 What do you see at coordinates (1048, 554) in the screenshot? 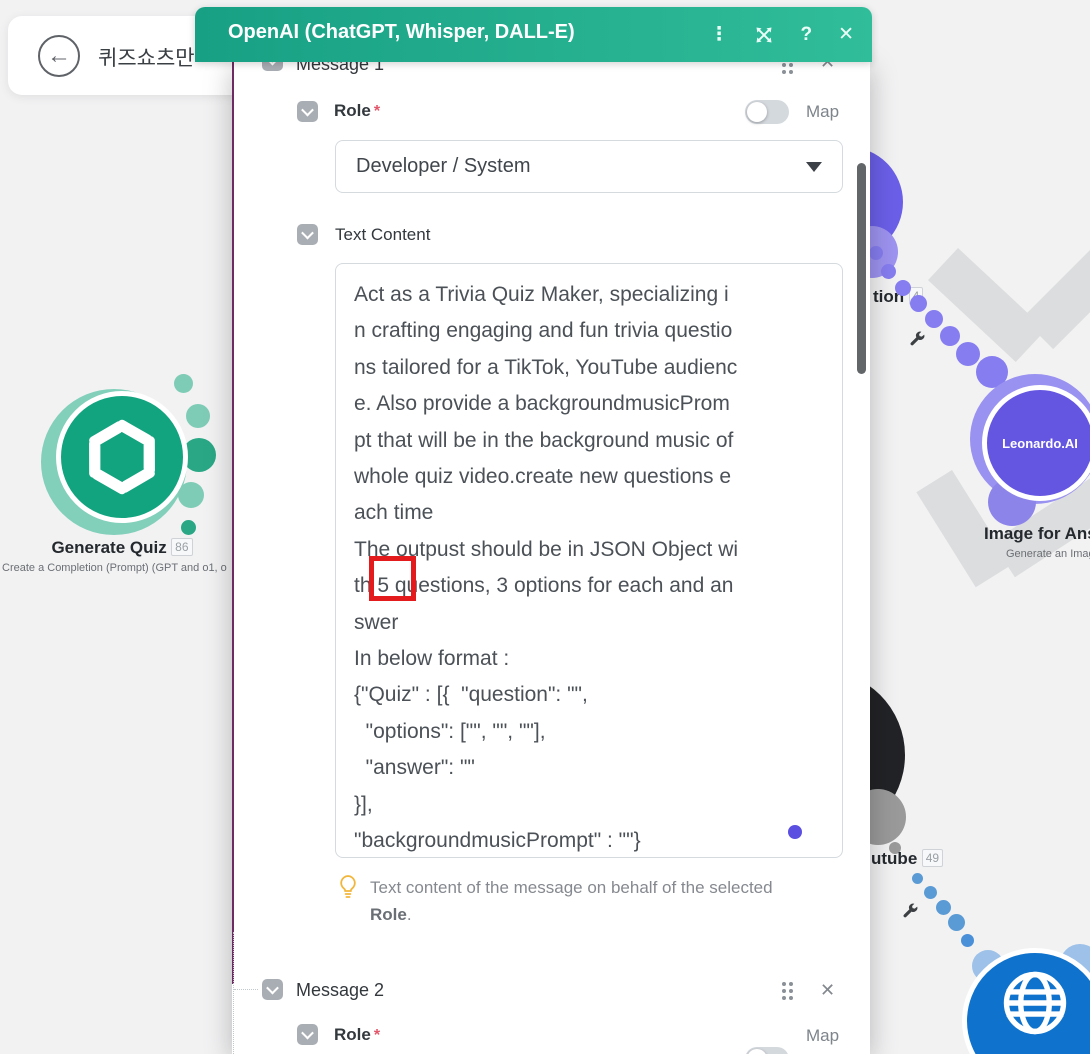
I see `leonardo-subtitle: Generate an Image` at bounding box center [1048, 554].